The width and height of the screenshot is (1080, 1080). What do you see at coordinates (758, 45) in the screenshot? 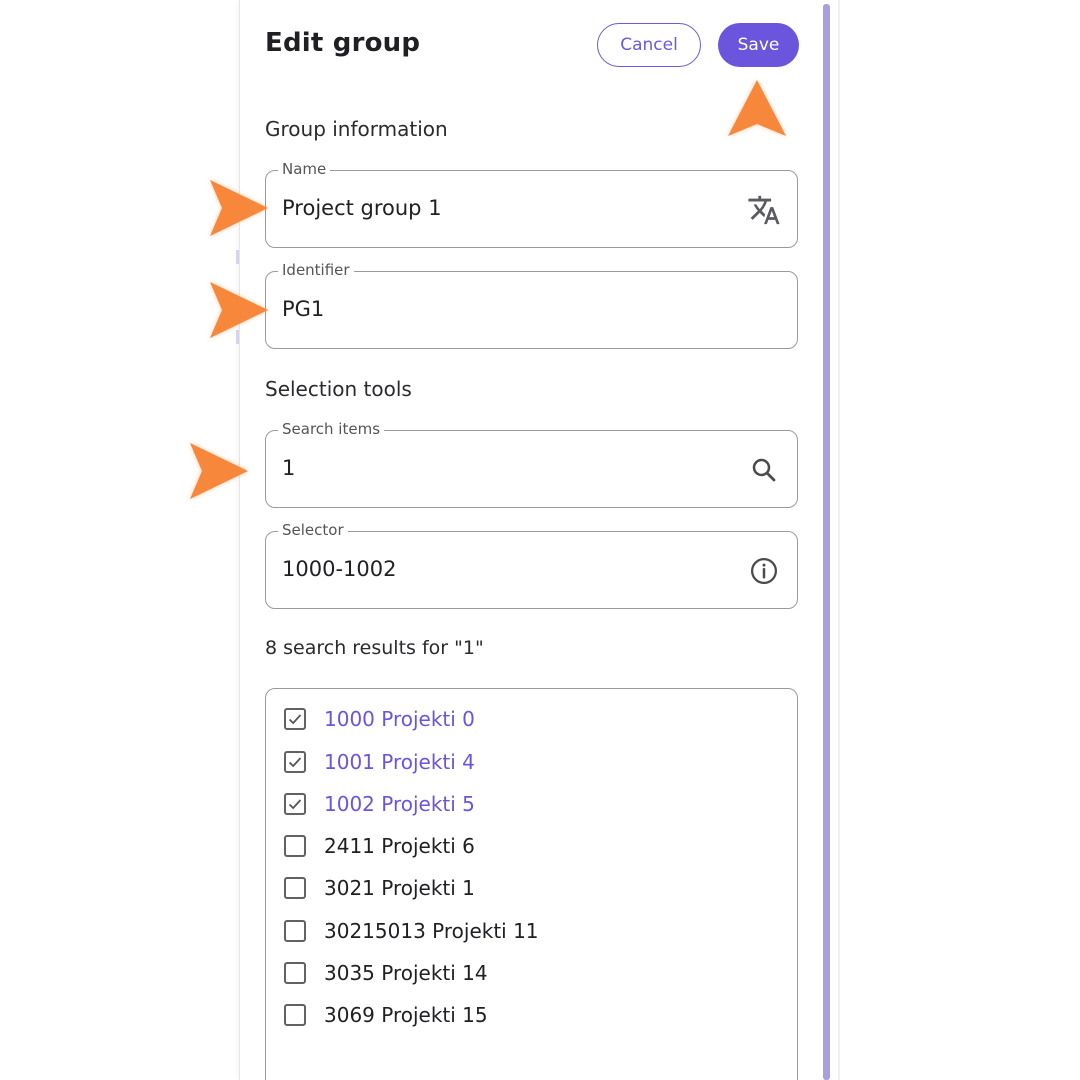
I see `save-button: Save` at bounding box center [758, 45].